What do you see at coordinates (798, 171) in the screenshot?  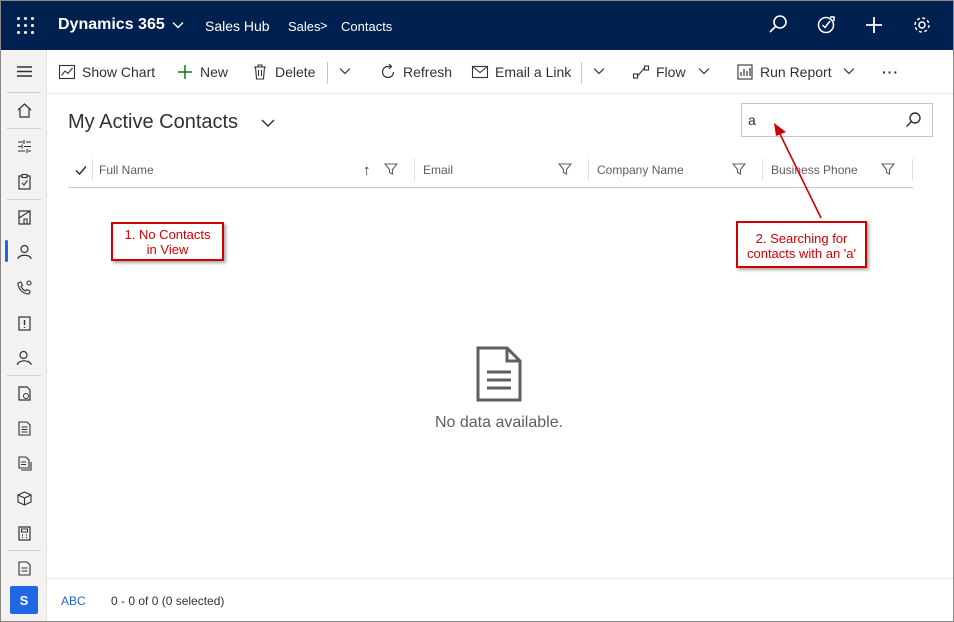 I see `annotation-arrow` at bounding box center [798, 171].